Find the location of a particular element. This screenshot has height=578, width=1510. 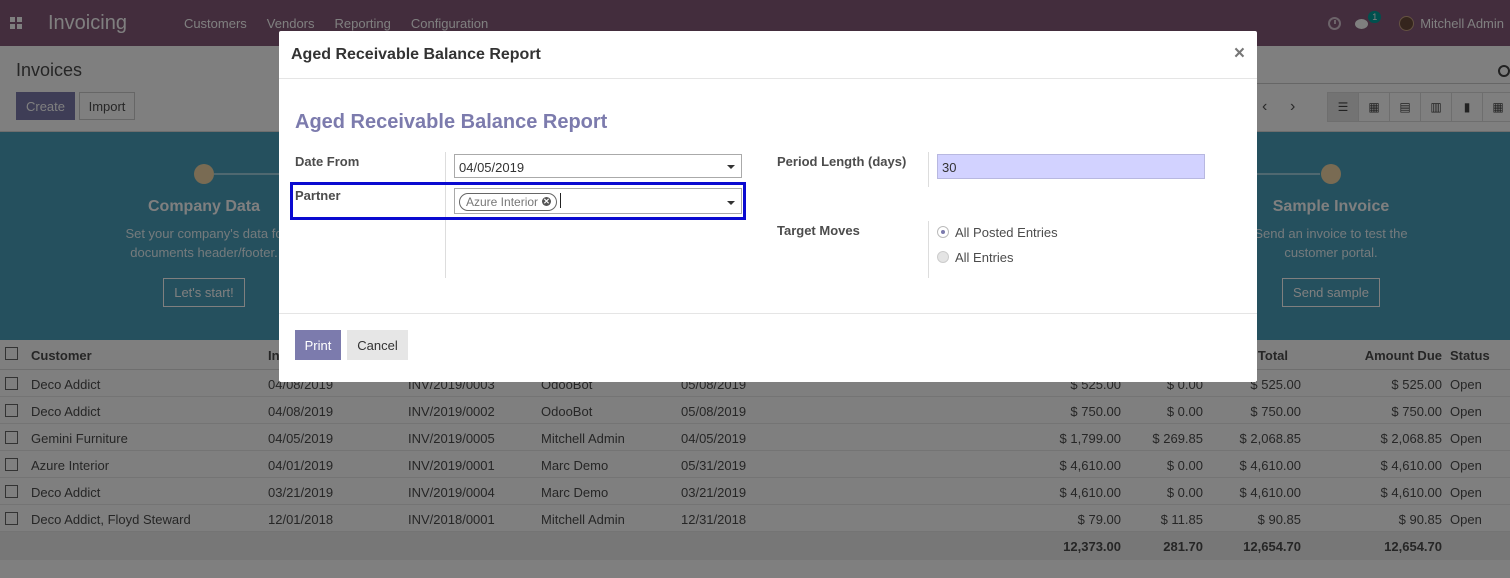

close-icon: × is located at coordinates (1239, 54).